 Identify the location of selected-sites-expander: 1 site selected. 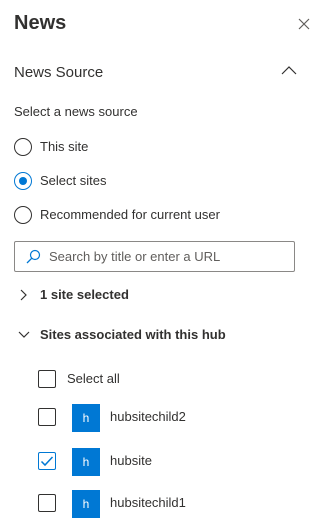
(163, 296).